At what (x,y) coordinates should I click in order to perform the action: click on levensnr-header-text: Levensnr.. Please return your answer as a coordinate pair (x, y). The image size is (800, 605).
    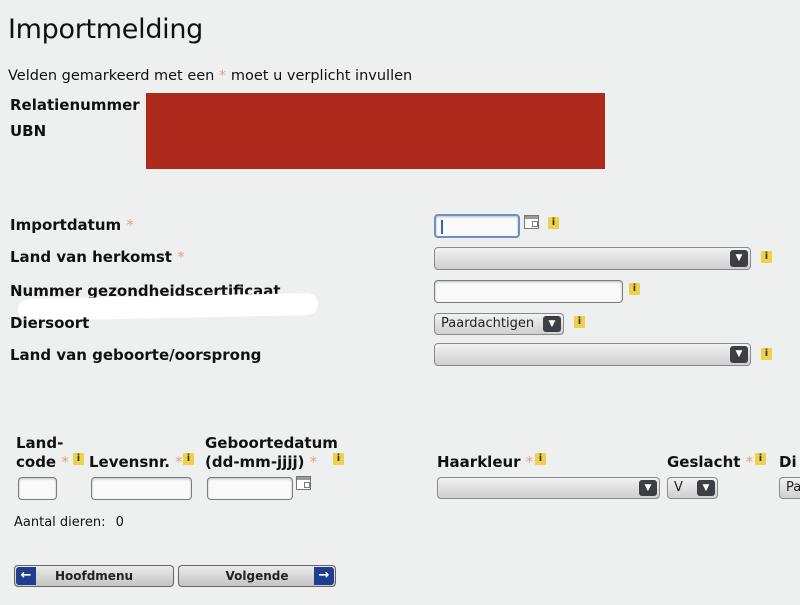
    Looking at the image, I should click on (129, 462).